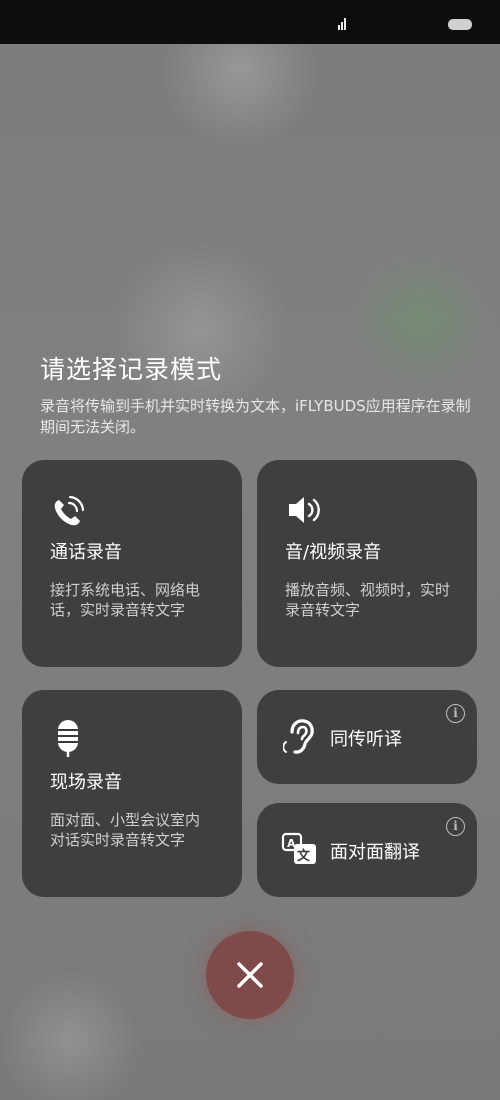 This screenshot has height=1100, width=500. What do you see at coordinates (132, 563) in the screenshot?
I see `call-recording-card: 通话录音 接打系统电话、网络电话，实时录音转文字` at bounding box center [132, 563].